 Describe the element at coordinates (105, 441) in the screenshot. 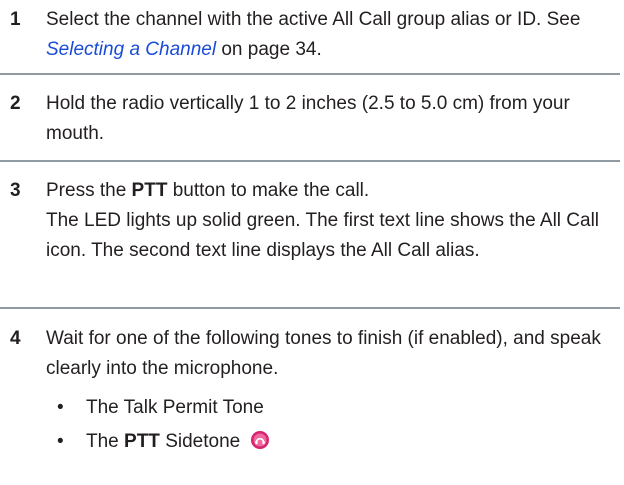

I see `tone-text-part: The` at that location.